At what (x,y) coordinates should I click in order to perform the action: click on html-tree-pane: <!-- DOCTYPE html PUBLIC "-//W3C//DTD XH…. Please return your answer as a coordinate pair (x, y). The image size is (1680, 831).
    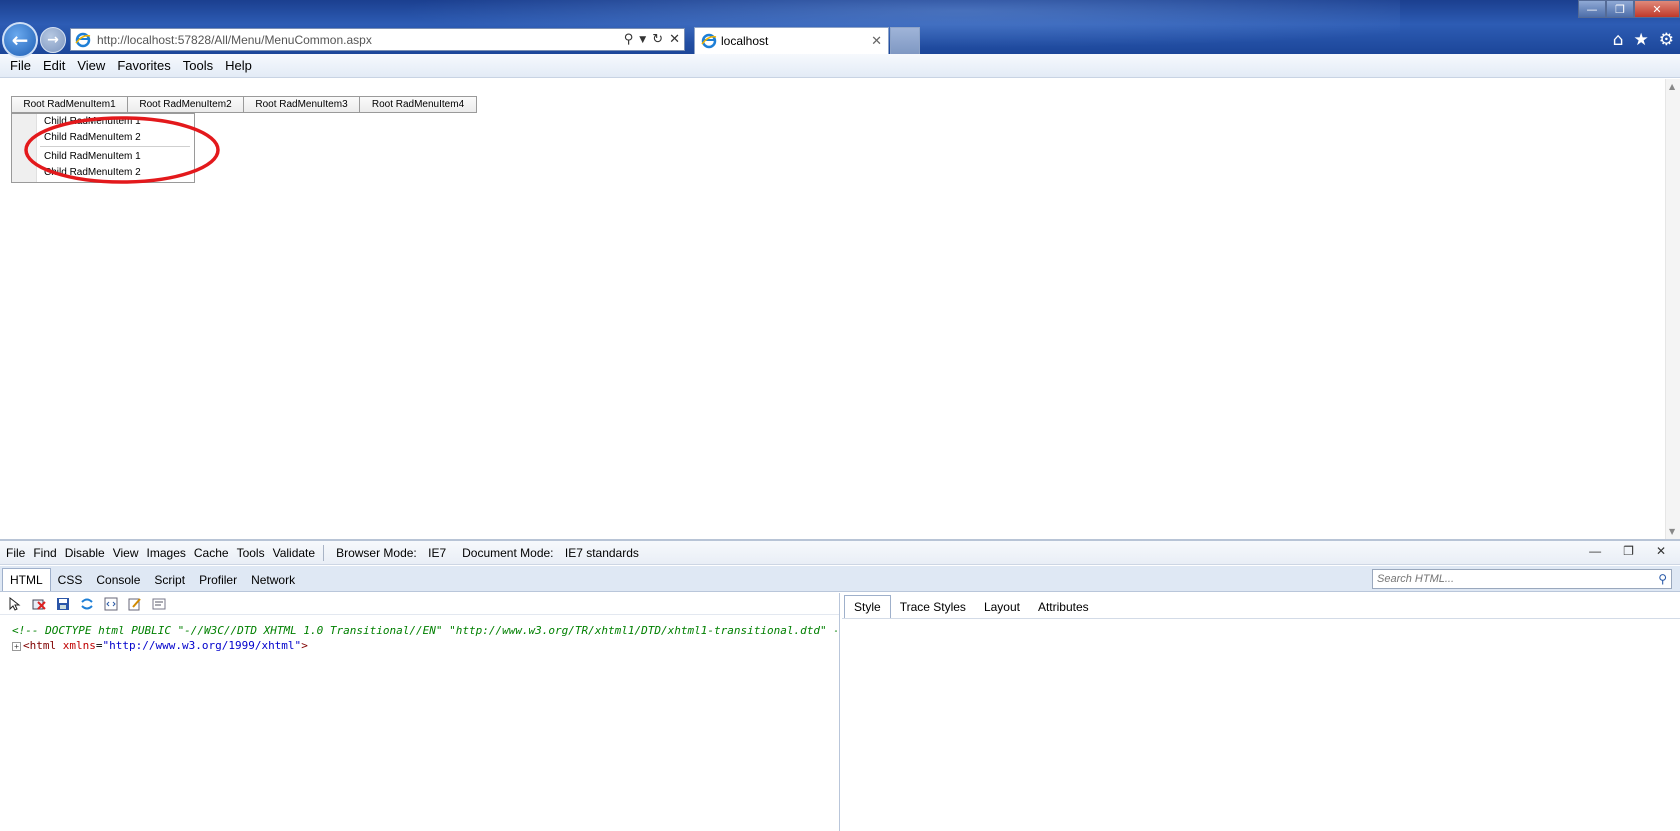
    Looking at the image, I should click on (420, 712).